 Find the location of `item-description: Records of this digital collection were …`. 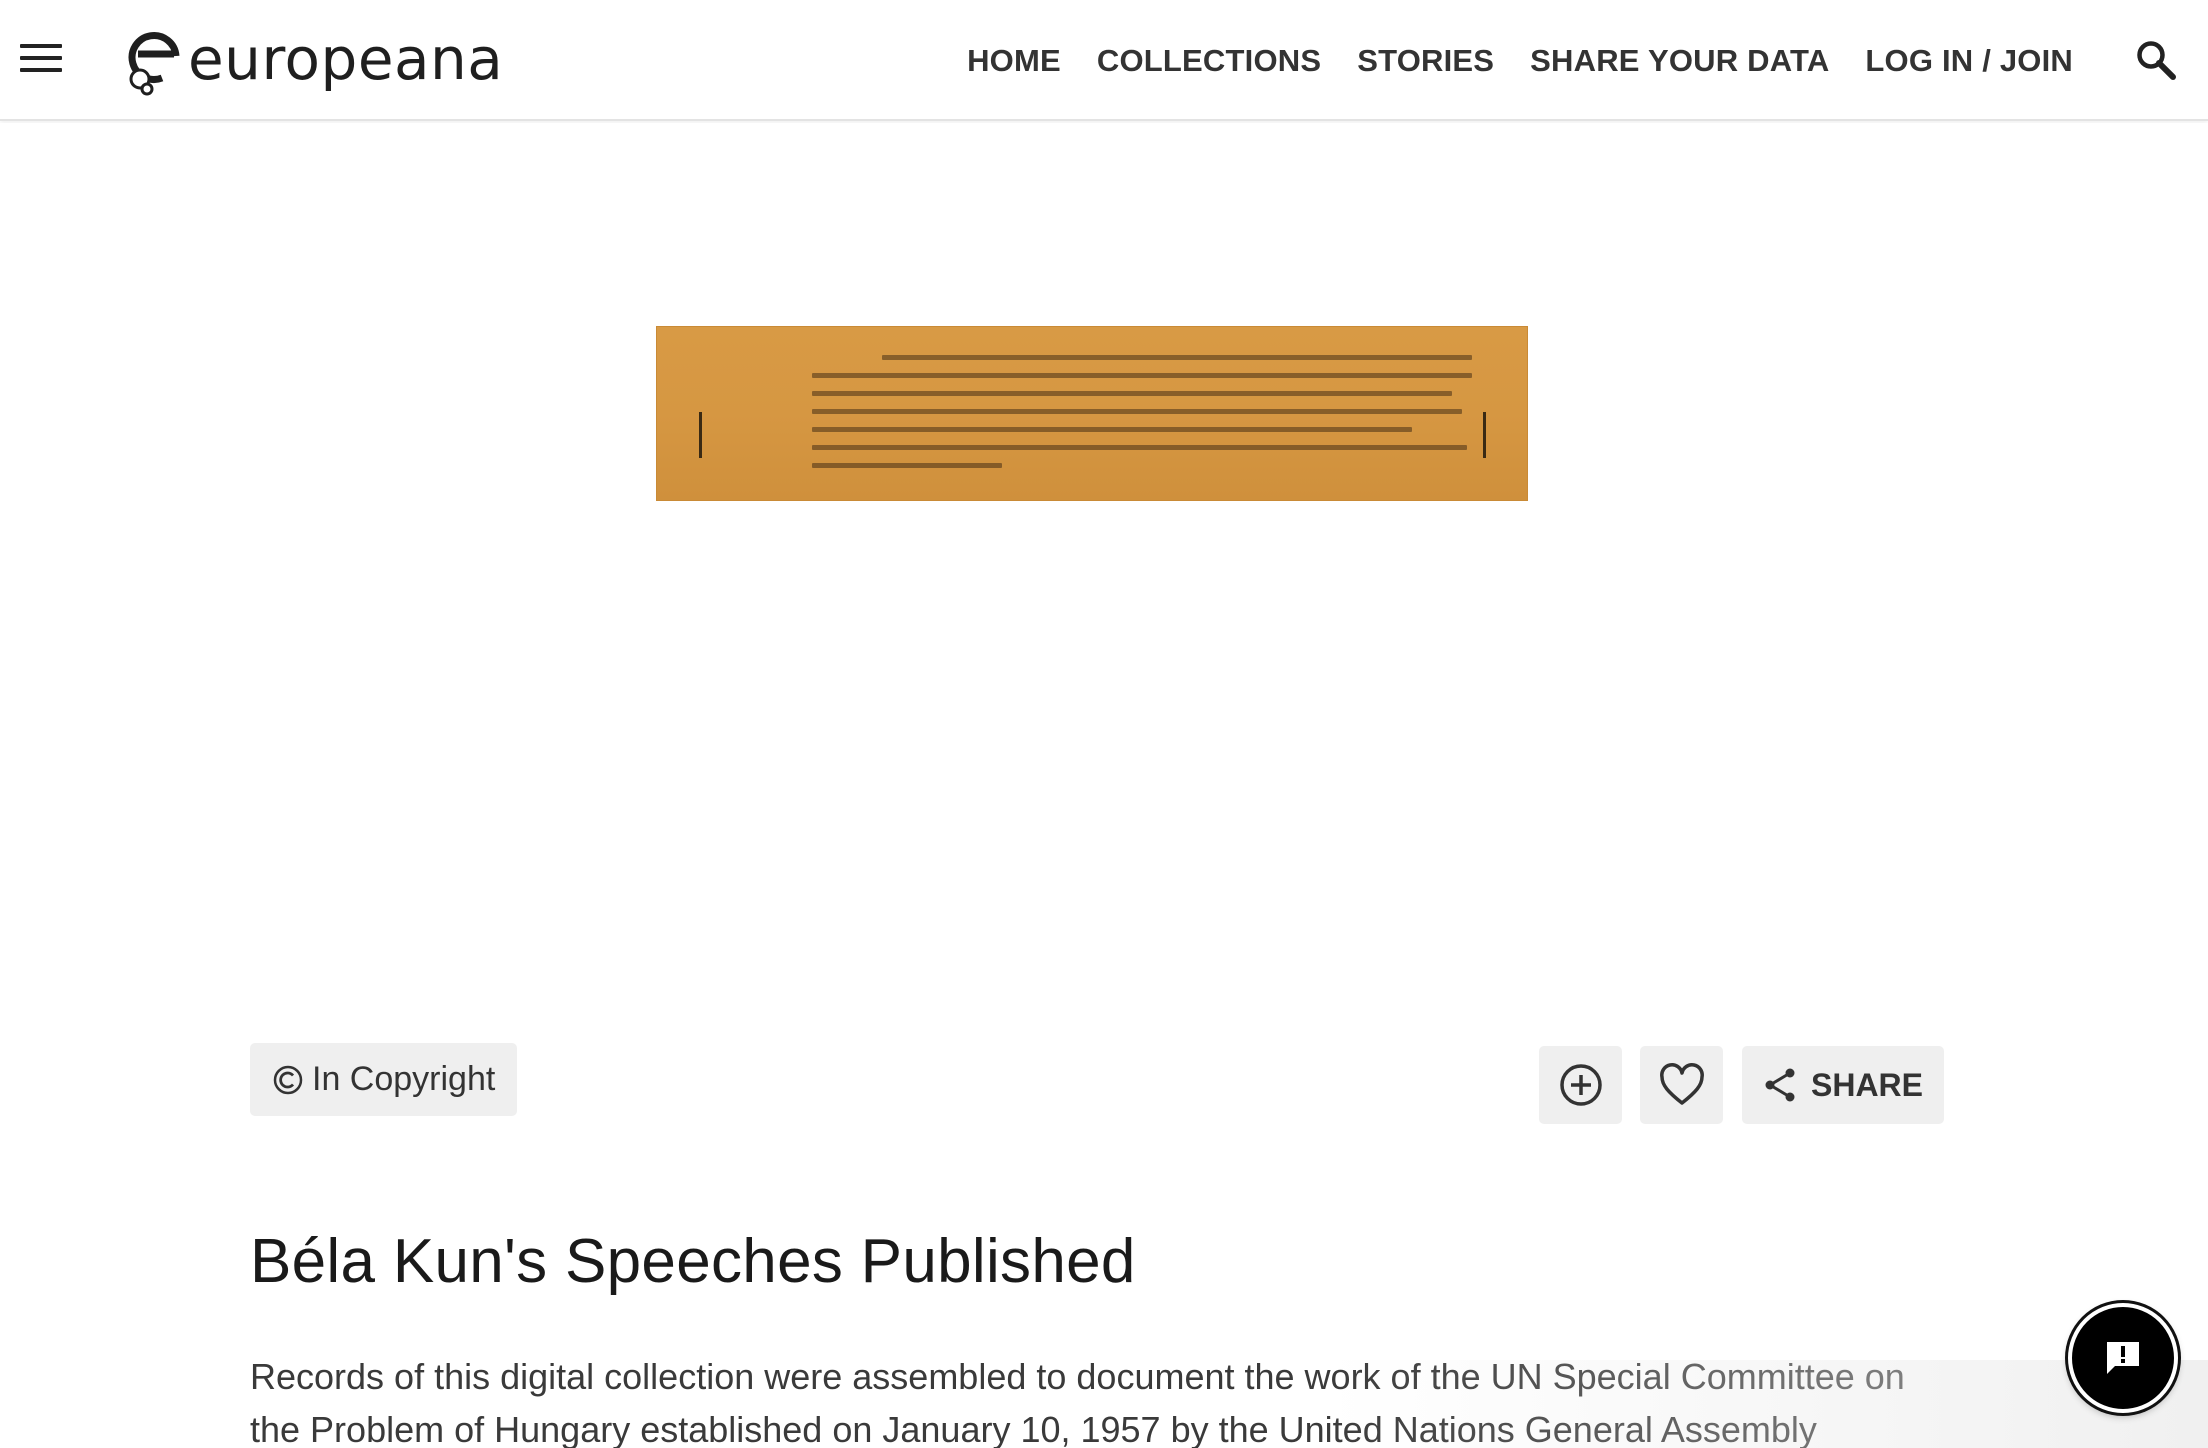

item-description: Records of this digital collection were … is located at coordinates (1077, 1402).